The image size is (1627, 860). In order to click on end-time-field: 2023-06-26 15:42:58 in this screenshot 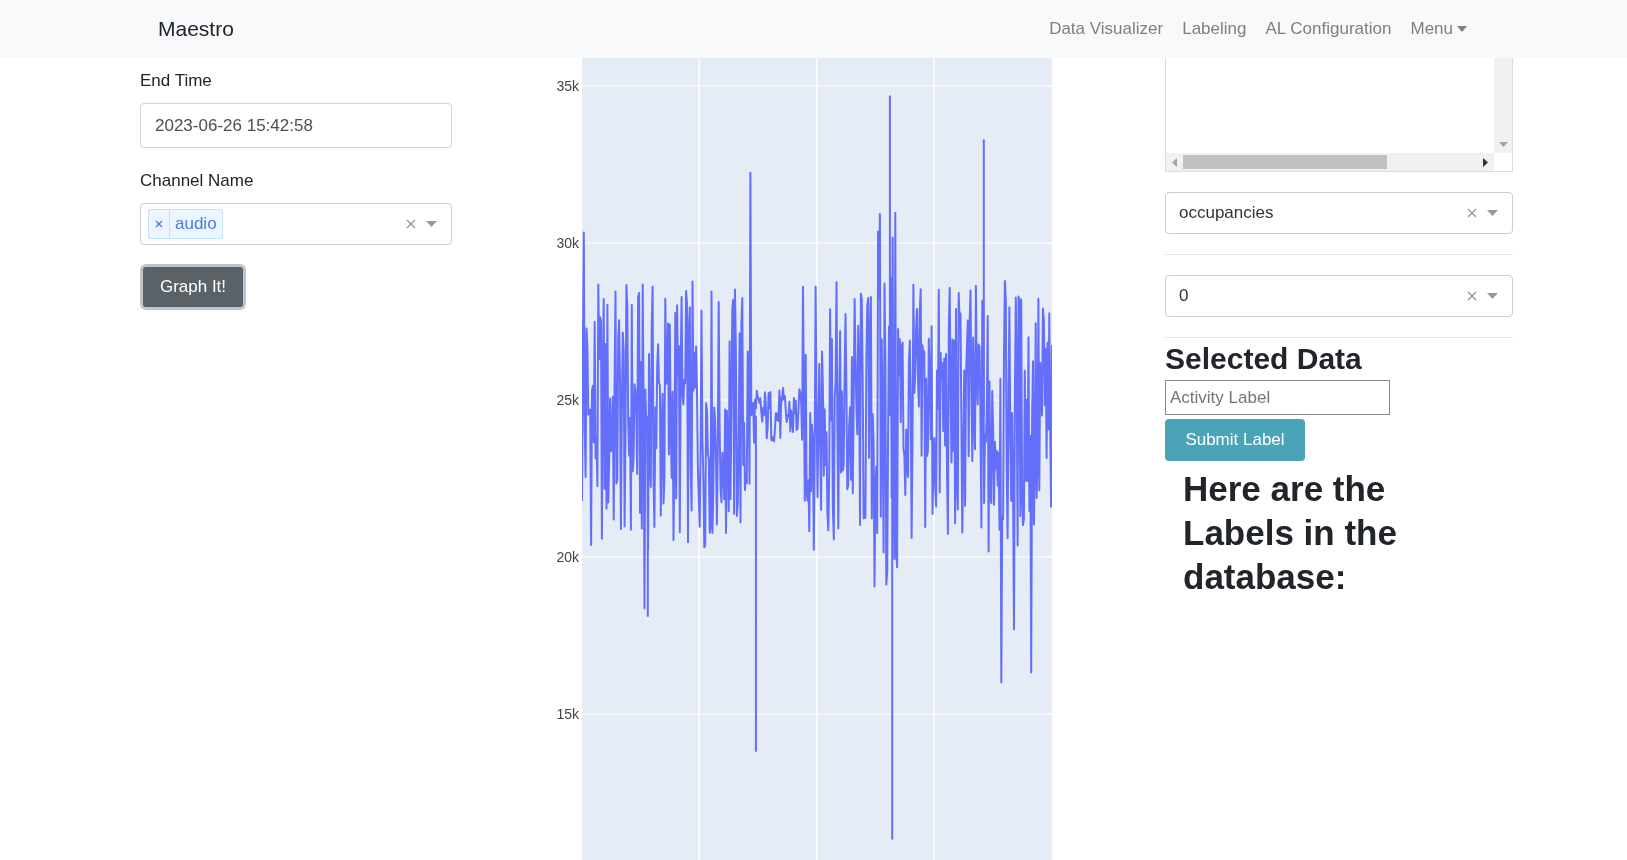, I will do `click(296, 125)`.